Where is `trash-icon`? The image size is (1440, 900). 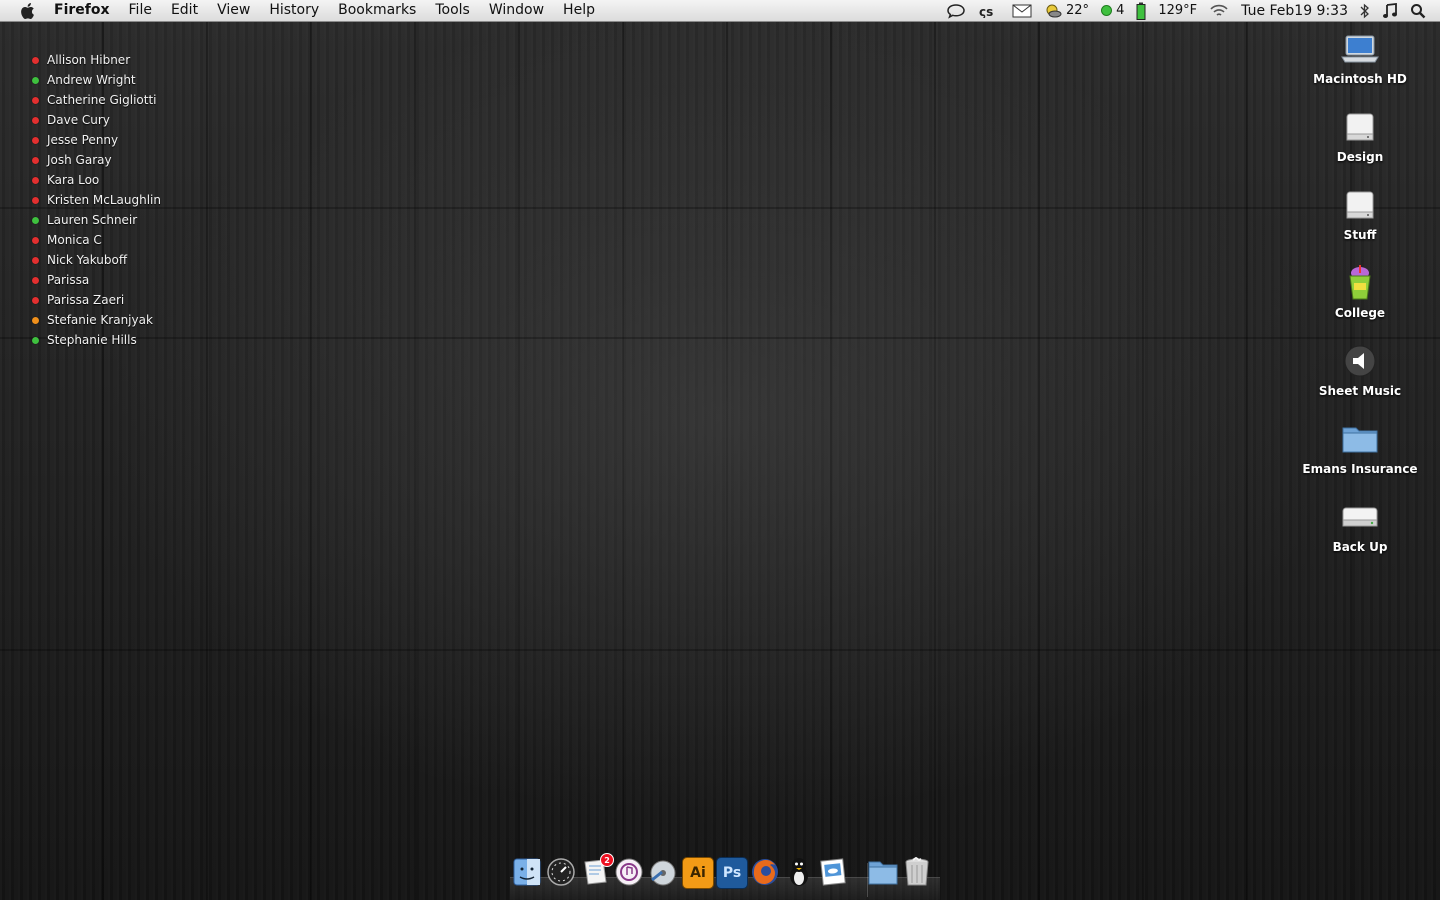 trash-icon is located at coordinates (917, 872).